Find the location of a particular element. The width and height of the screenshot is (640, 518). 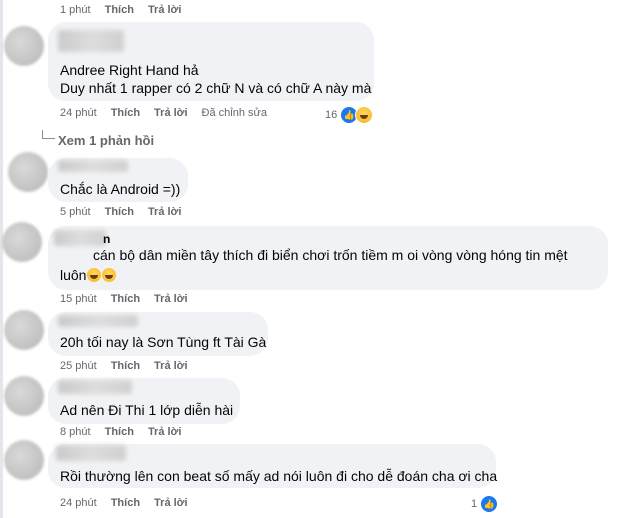

comment-actions-top: 1 phút Thích Trả lời is located at coordinates (127, 10).